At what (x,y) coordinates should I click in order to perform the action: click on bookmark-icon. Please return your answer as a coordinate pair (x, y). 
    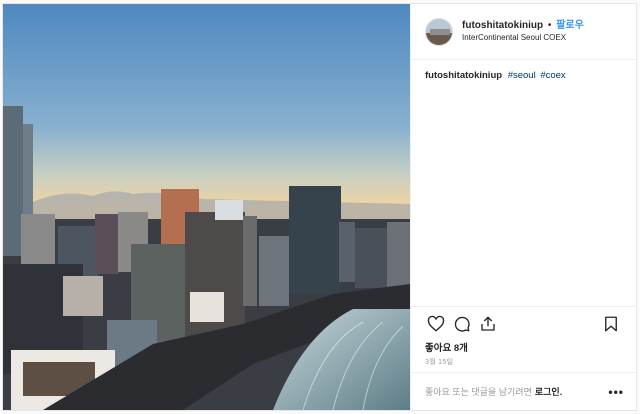
    Looking at the image, I should click on (611, 323).